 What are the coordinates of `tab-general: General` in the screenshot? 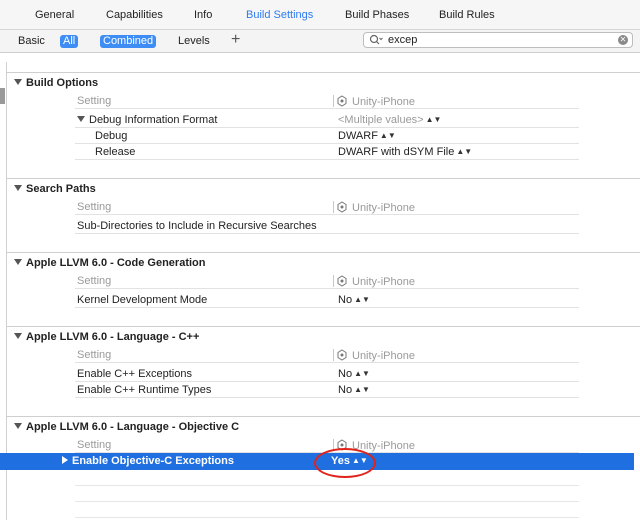 It's located at (54, 15).